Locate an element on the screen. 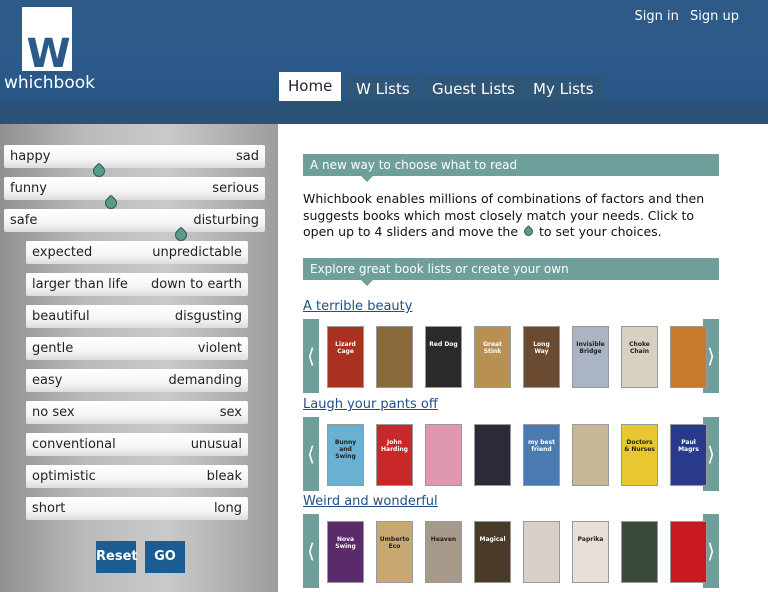 This screenshot has width=768, height=592. sign-in-link: Sign in is located at coordinates (657, 16).